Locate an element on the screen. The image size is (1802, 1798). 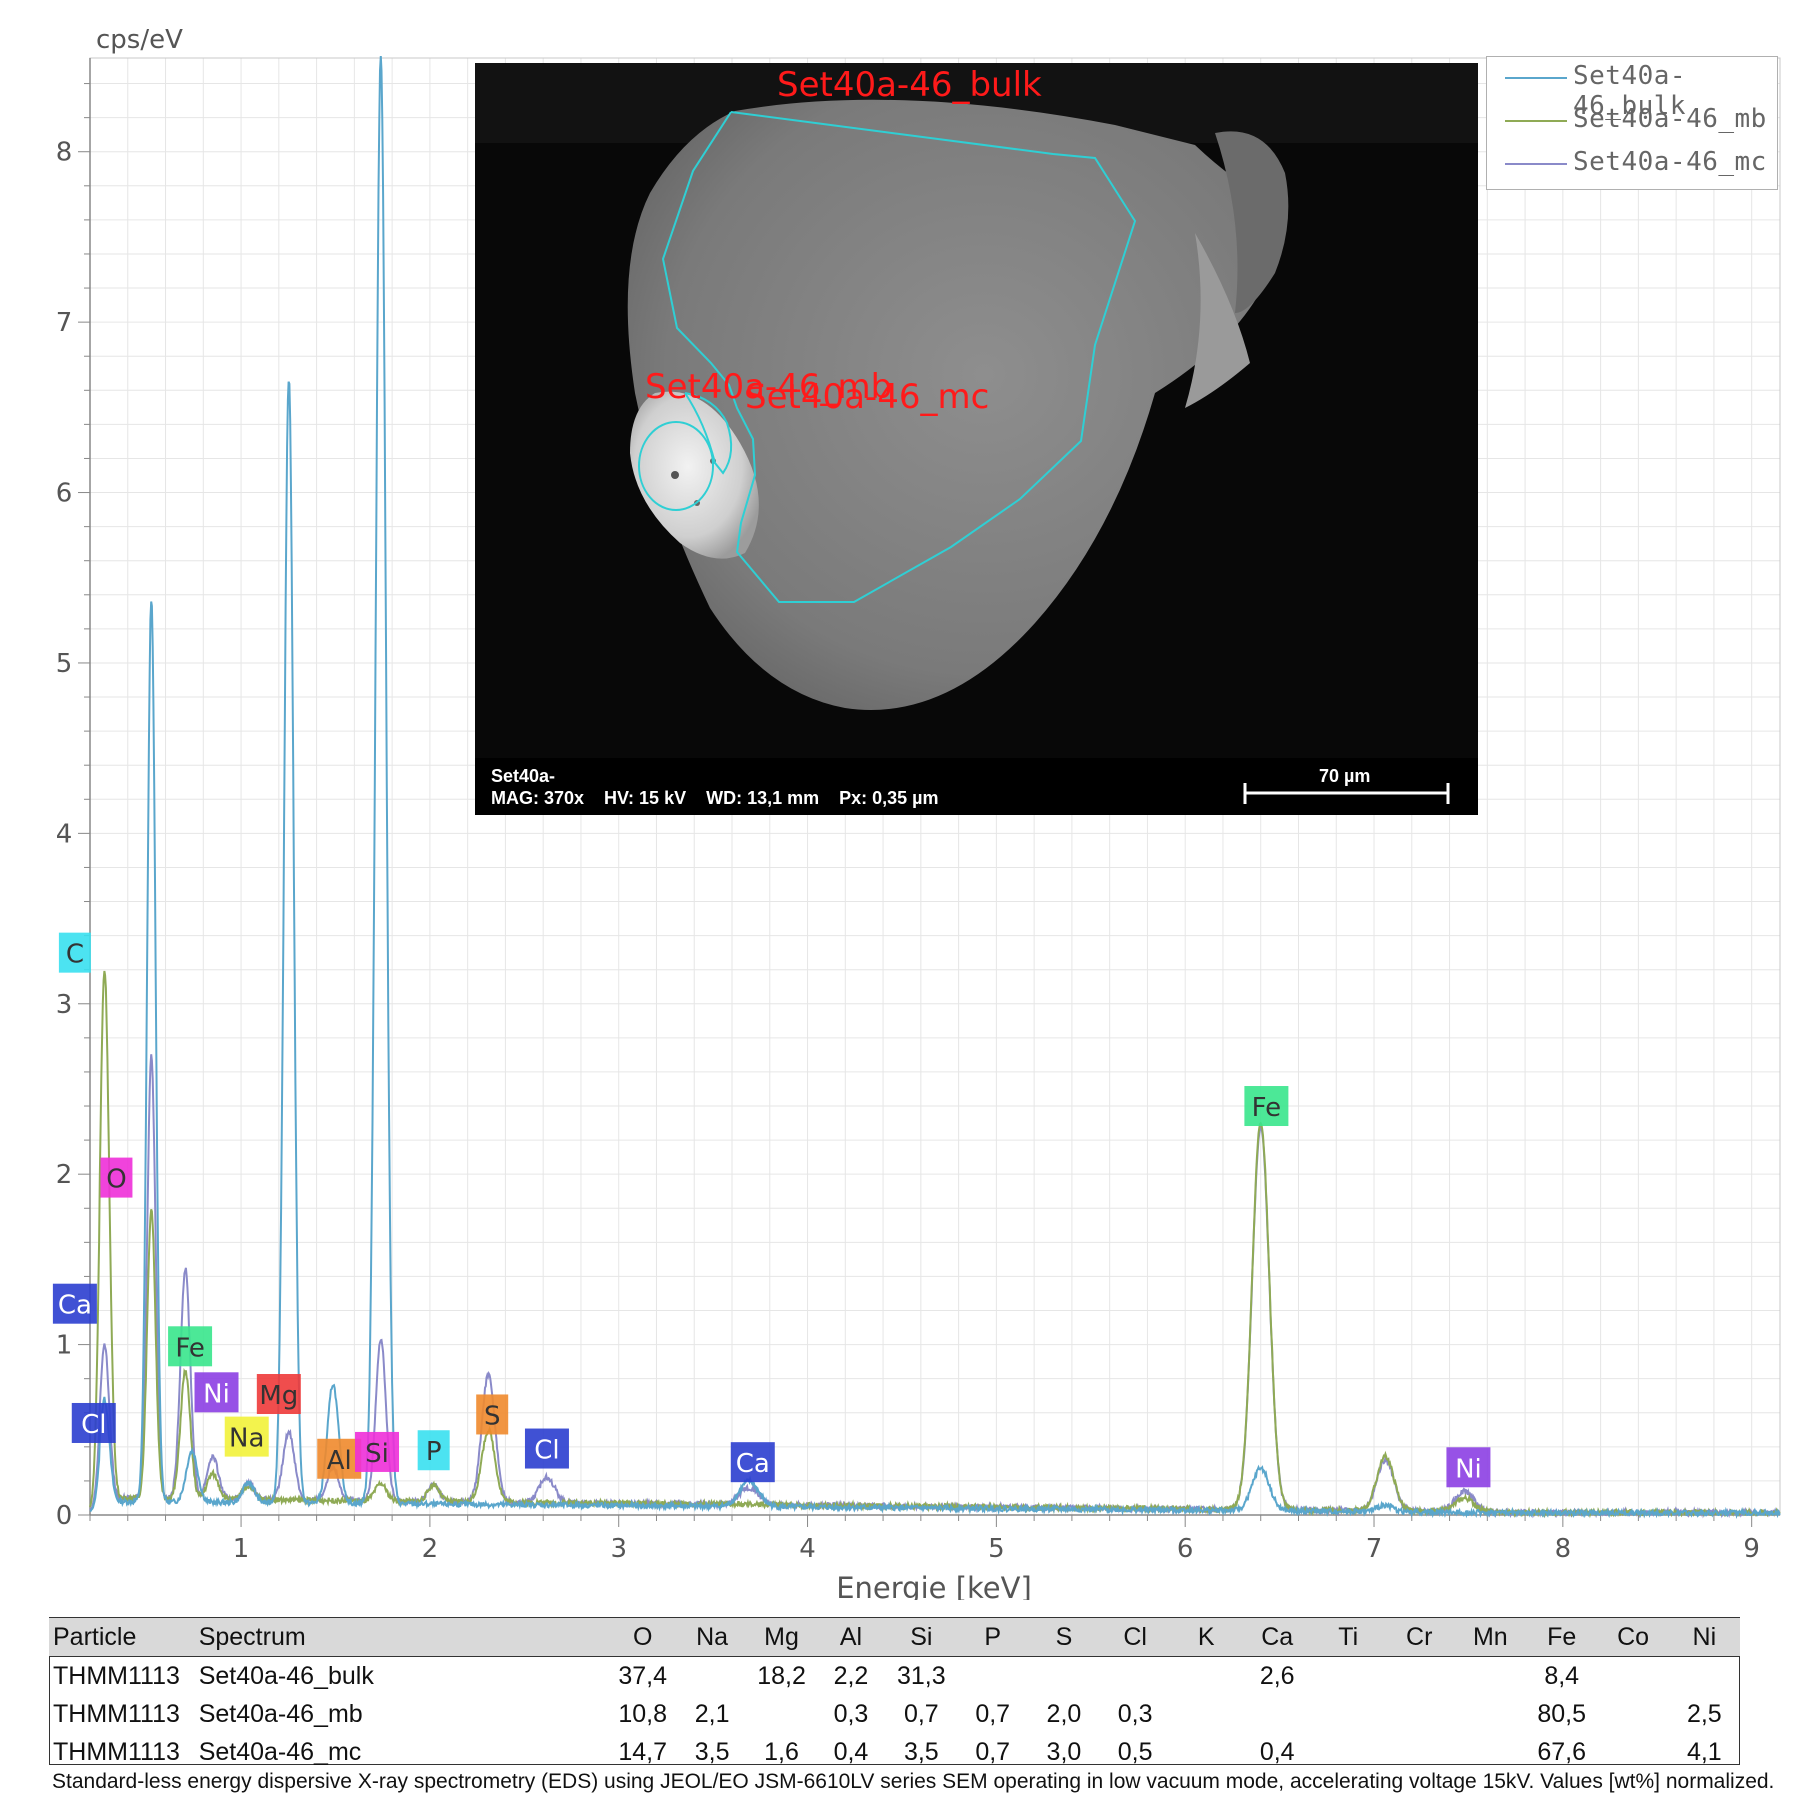
legend-item-bulk: Set40a-46_bulk is located at coordinates (1637, 91).